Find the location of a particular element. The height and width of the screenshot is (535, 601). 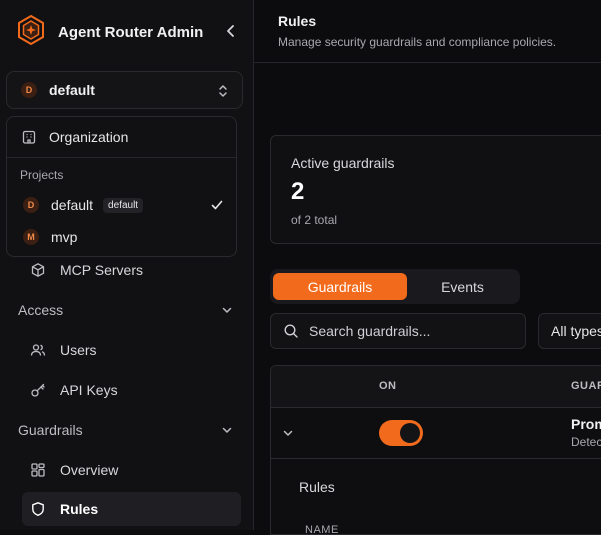

check-icon is located at coordinates (217, 207).